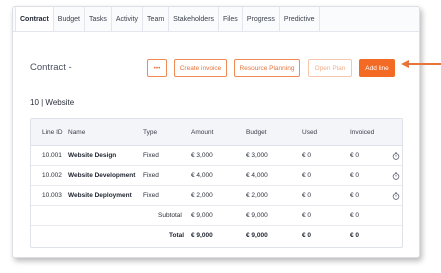 This screenshot has width=441, height=273. I want to click on total-used: € 0, so click(307, 235).